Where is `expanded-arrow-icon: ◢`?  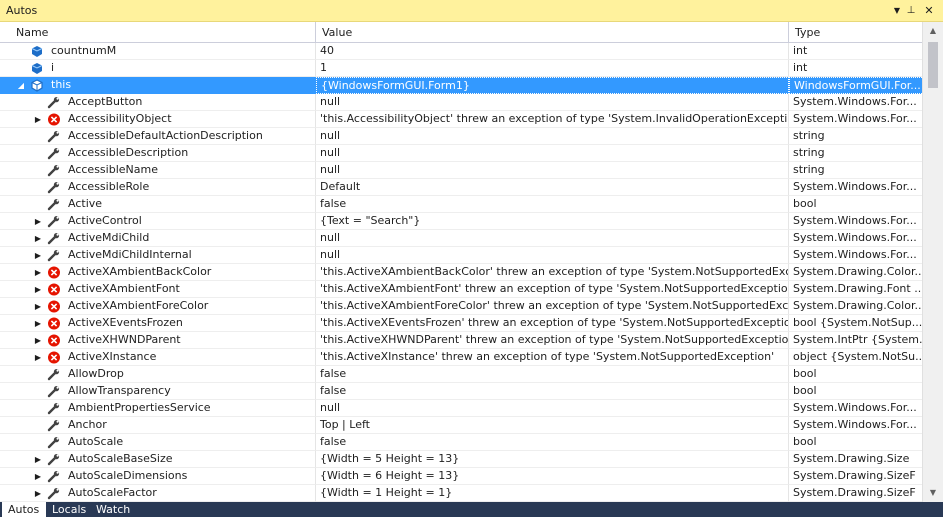
expanded-arrow-icon: ◢ is located at coordinates (21, 85).